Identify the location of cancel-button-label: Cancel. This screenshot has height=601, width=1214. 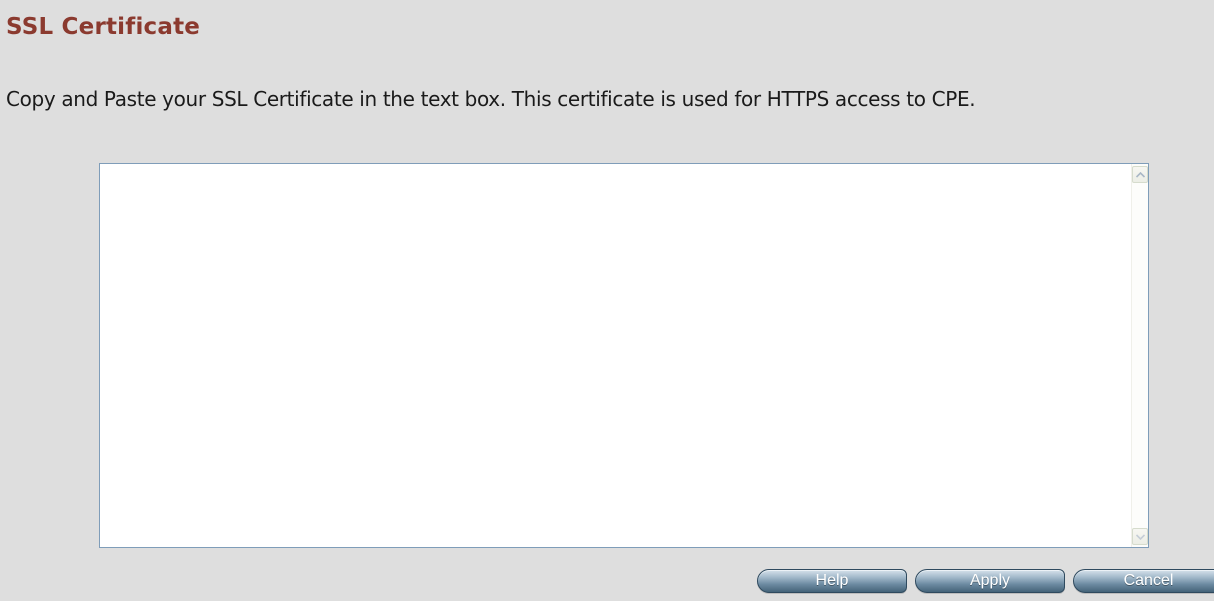
(1148, 580).